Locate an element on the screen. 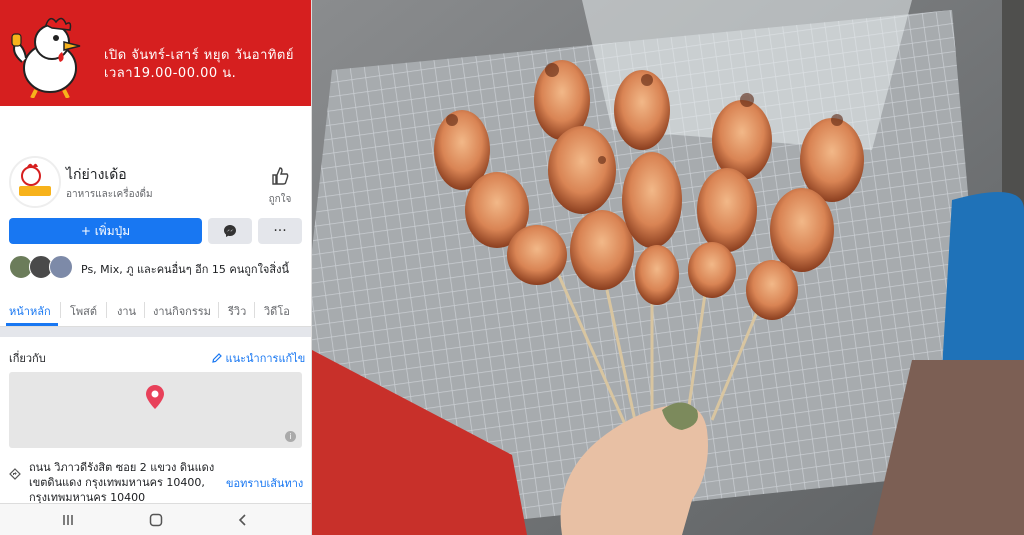 The image size is (1024, 535). tab-home: หน้าหลัก is located at coordinates (30, 311).